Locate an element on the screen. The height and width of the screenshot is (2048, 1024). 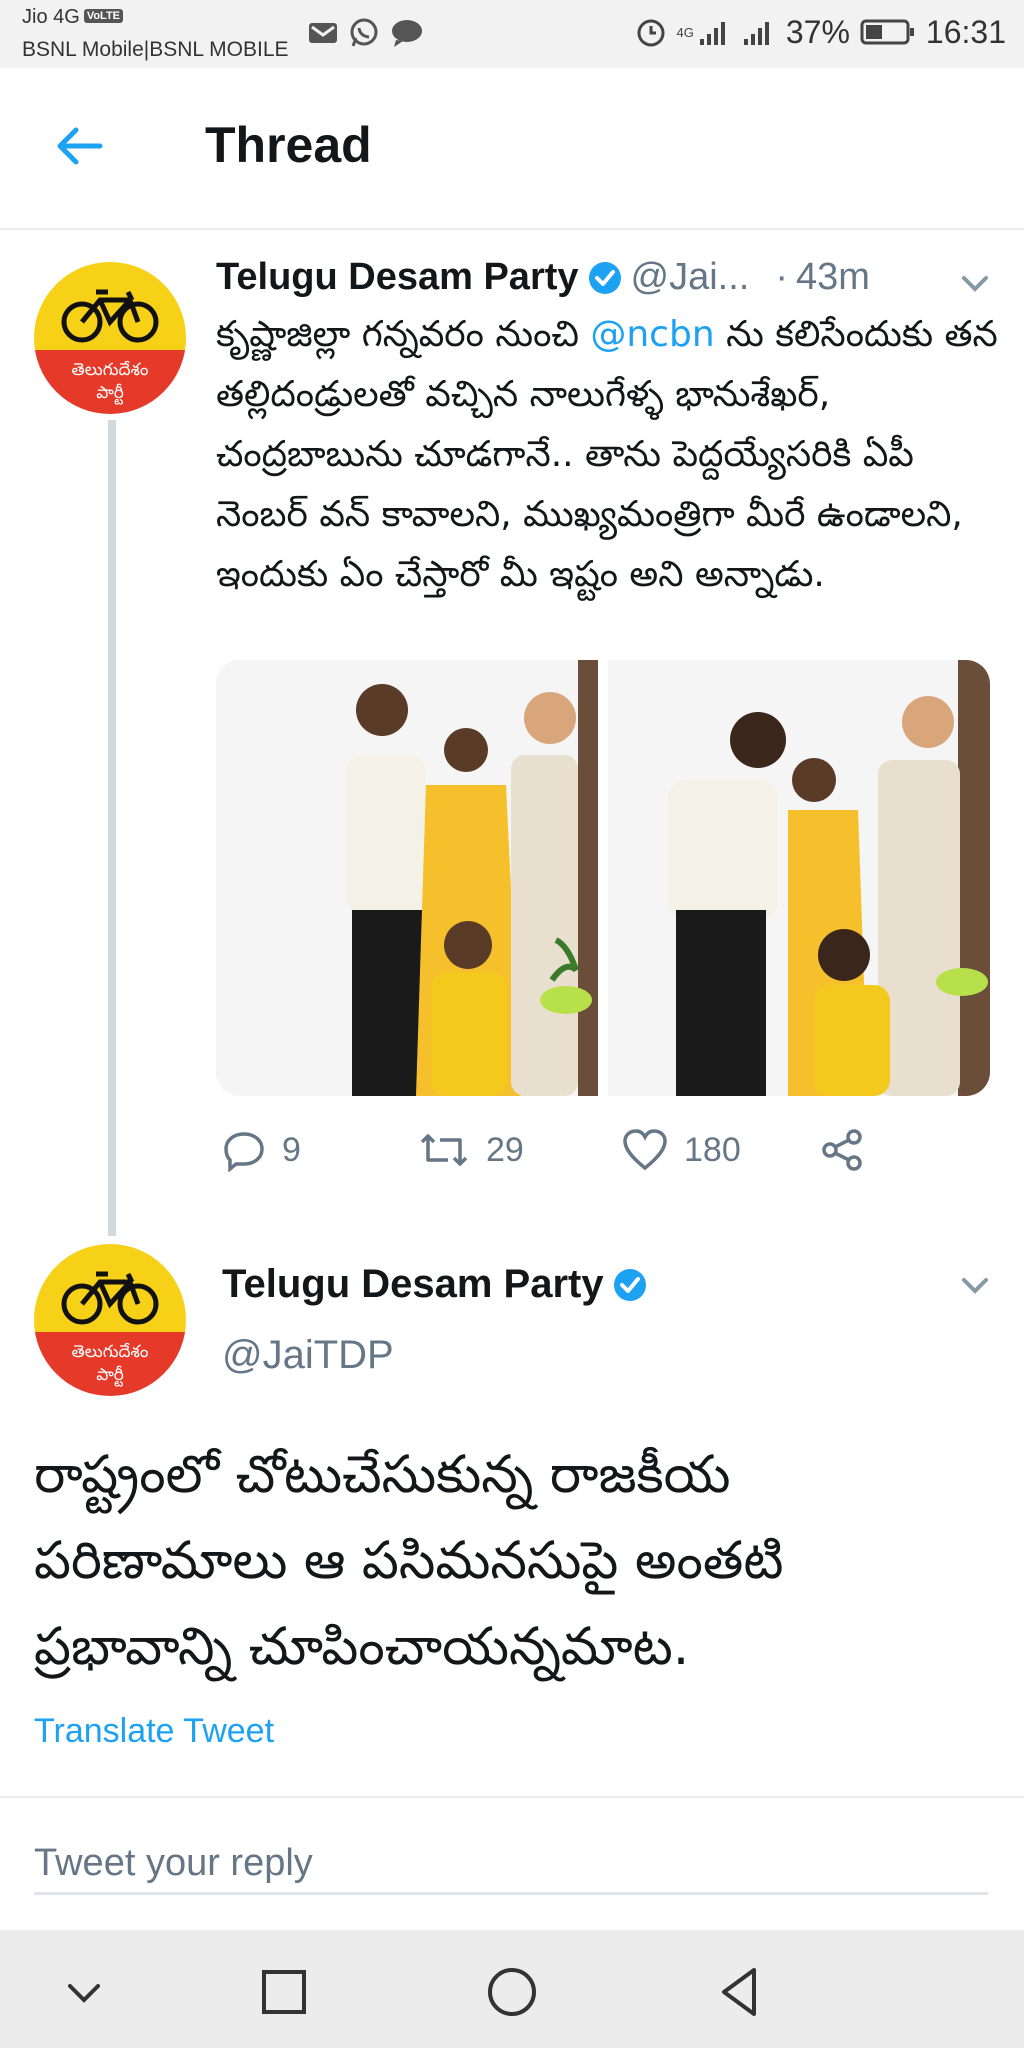
notification-icons is located at coordinates (366, 33).